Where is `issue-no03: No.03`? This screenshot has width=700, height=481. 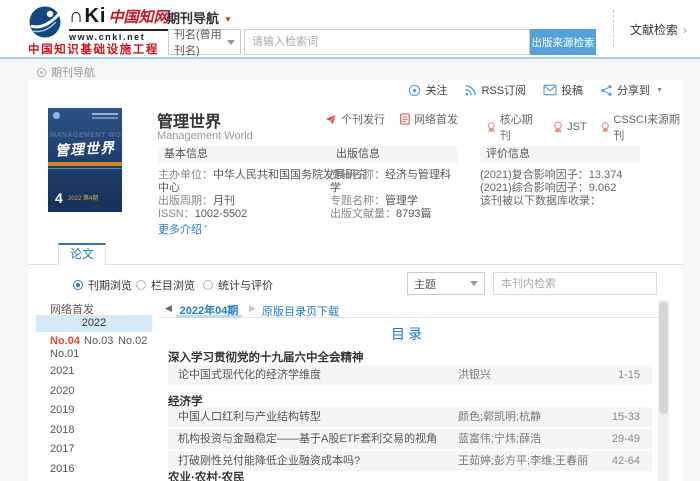
issue-no03: No.03 is located at coordinates (98, 341).